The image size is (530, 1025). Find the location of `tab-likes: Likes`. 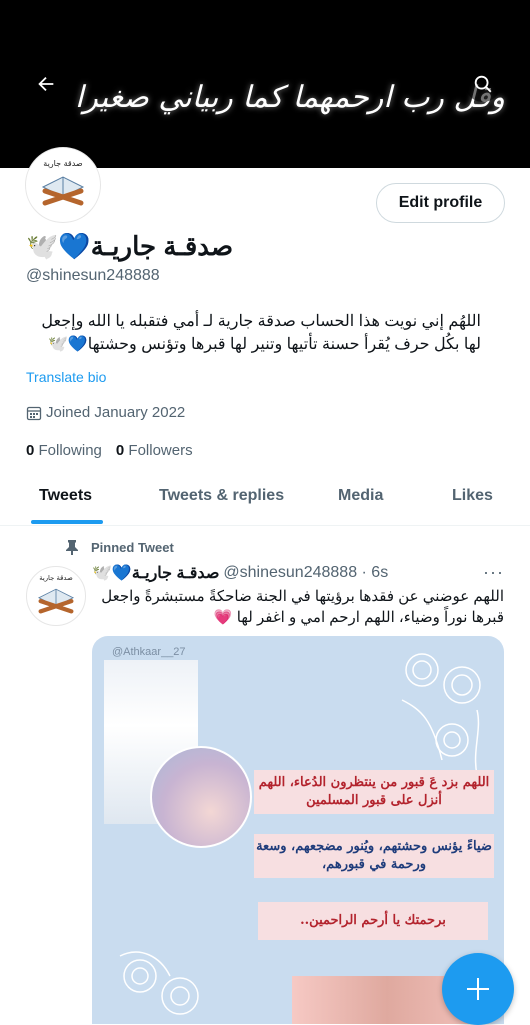

tab-likes: Likes is located at coordinates (472, 496).